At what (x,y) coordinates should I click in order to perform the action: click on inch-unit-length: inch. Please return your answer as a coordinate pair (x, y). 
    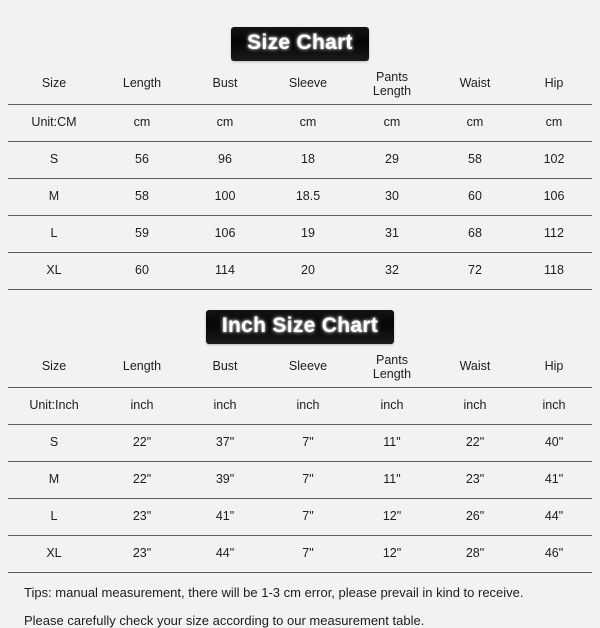
    Looking at the image, I should click on (142, 405).